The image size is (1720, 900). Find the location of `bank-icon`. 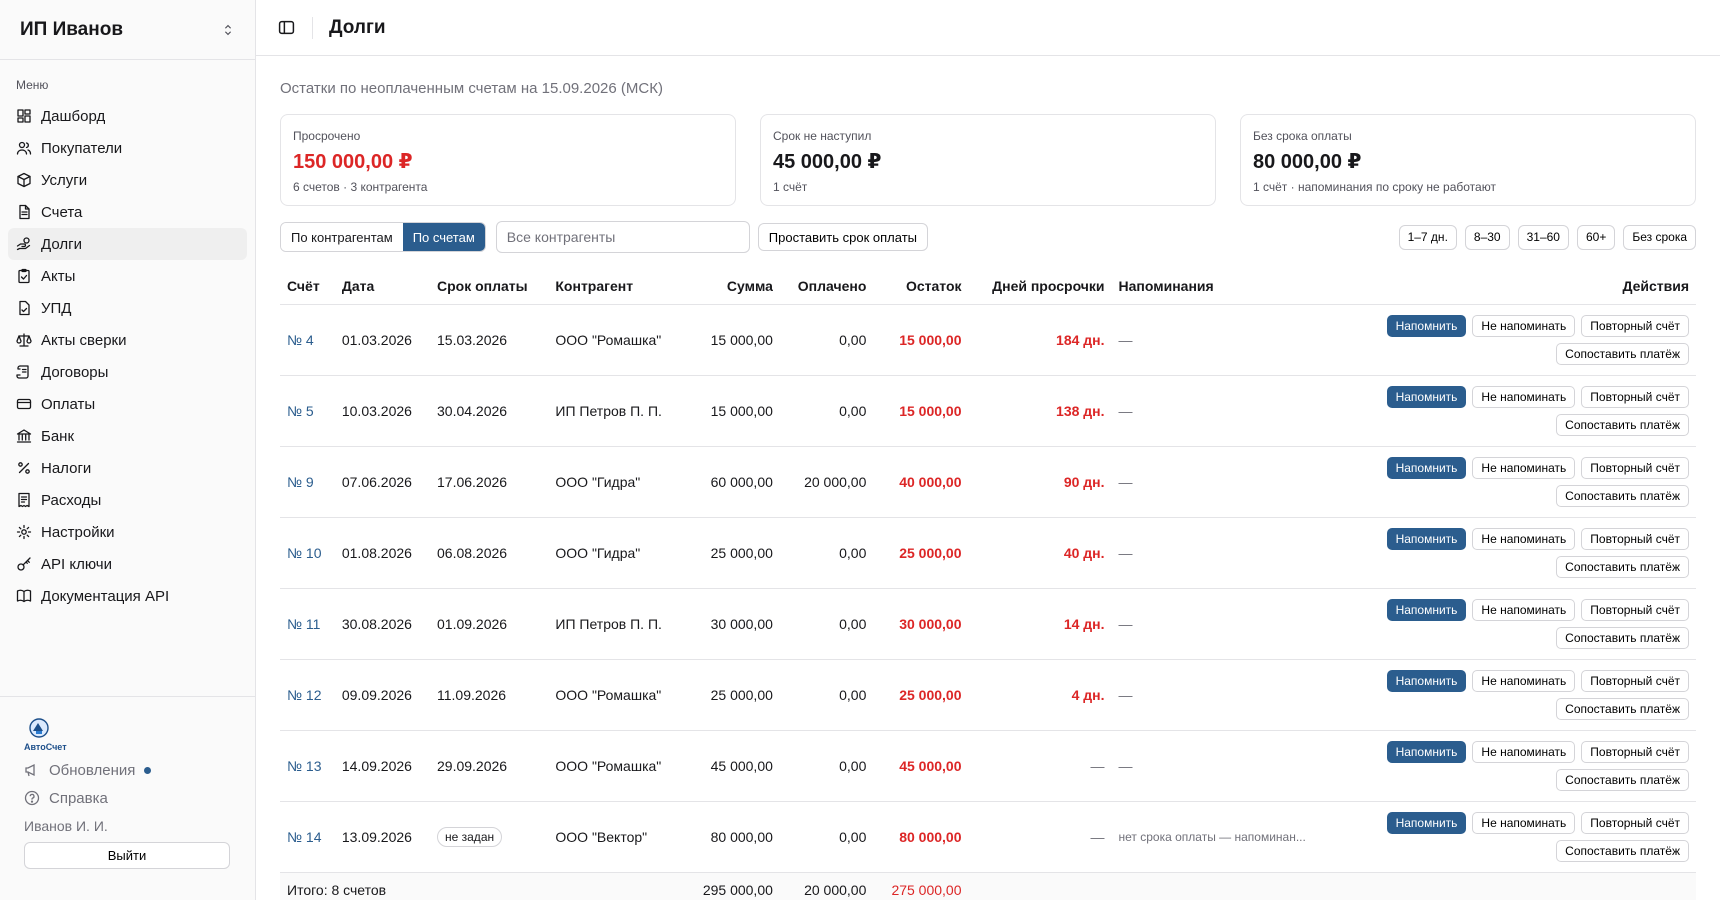

bank-icon is located at coordinates (24, 436).